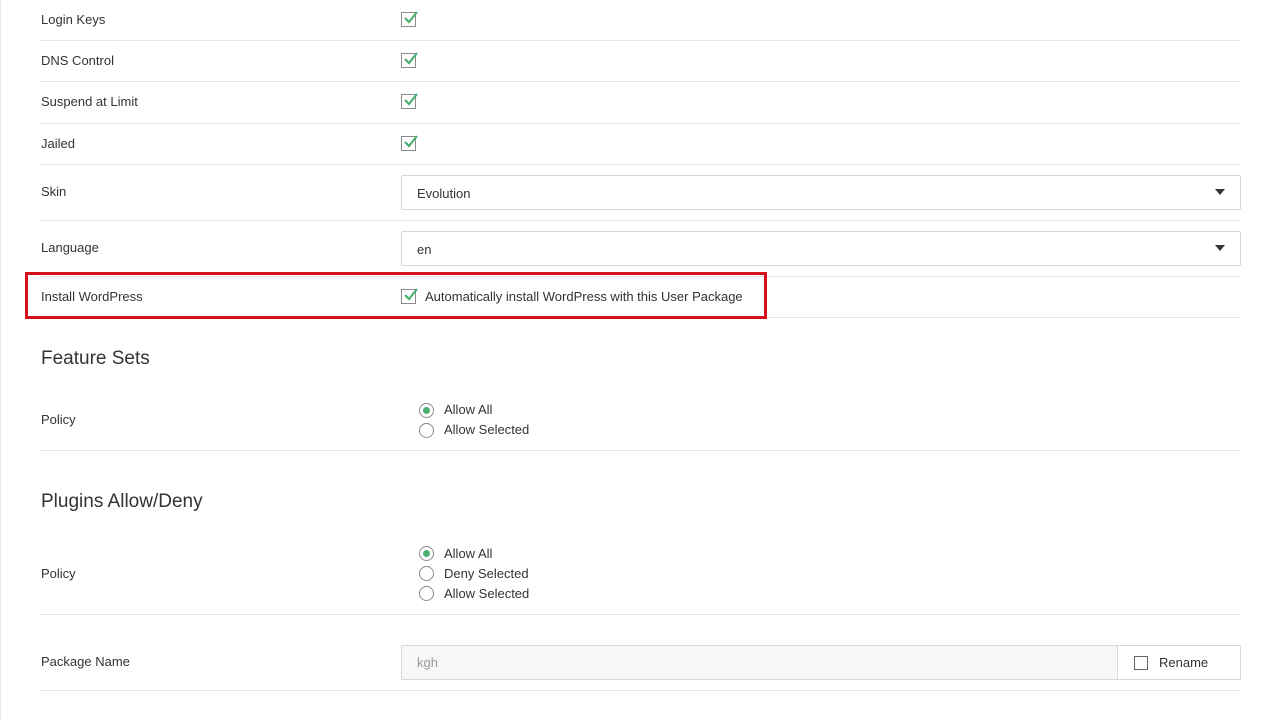  What do you see at coordinates (486, 429) in the screenshot?
I see `feature-sets-label-allow-selected: Allow Selected` at bounding box center [486, 429].